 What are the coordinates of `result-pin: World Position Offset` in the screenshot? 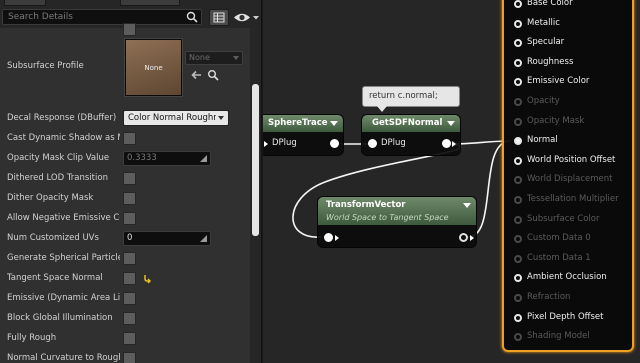 It's located at (574, 162).